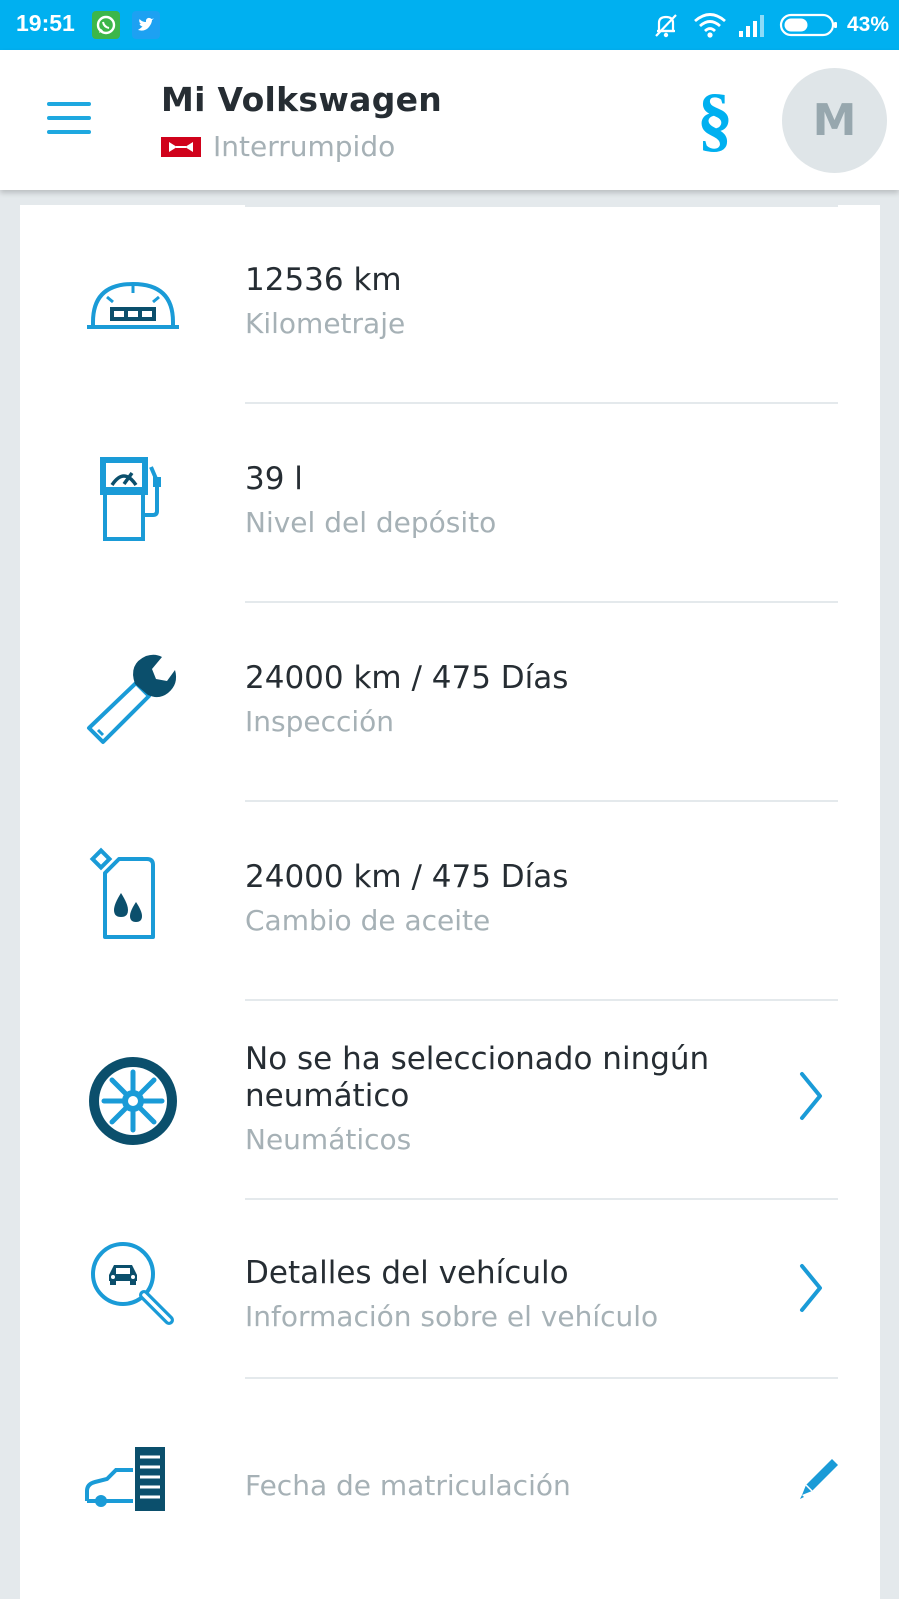 This screenshot has height=1599, width=899. I want to click on list-item-text: 24000 km / 475 Días Cambio de aceite, so click(505, 900).